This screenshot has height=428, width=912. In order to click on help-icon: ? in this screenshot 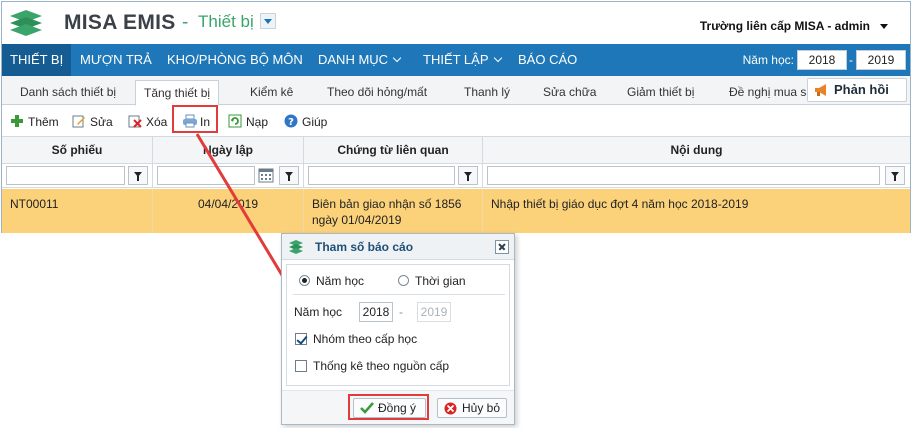, I will do `click(291, 121)`.